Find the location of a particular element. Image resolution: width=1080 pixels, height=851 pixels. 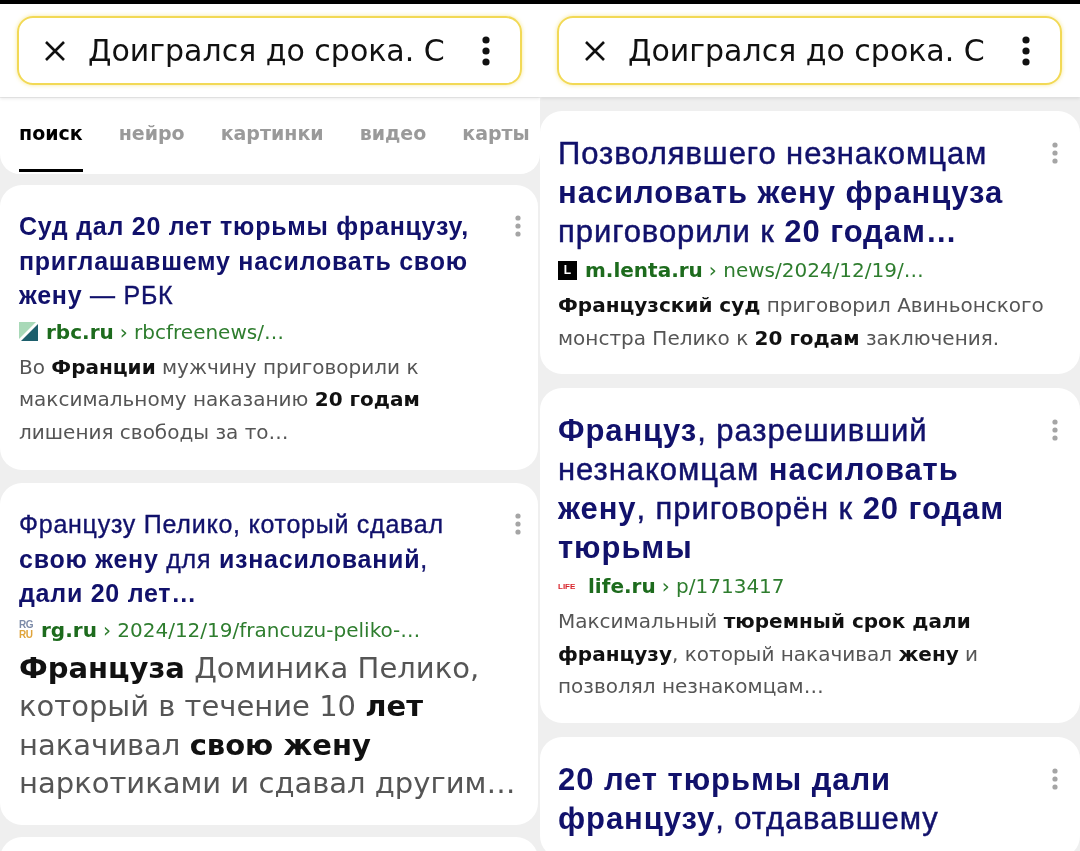

site-logo: LIFE is located at coordinates (567, 586).